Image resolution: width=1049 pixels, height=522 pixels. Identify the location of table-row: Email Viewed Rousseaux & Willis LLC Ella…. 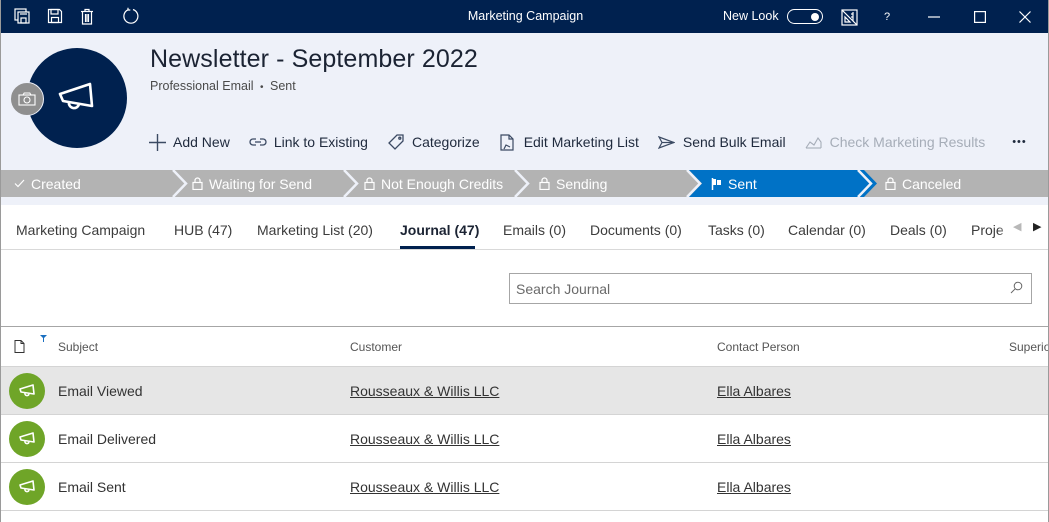
(524, 391).